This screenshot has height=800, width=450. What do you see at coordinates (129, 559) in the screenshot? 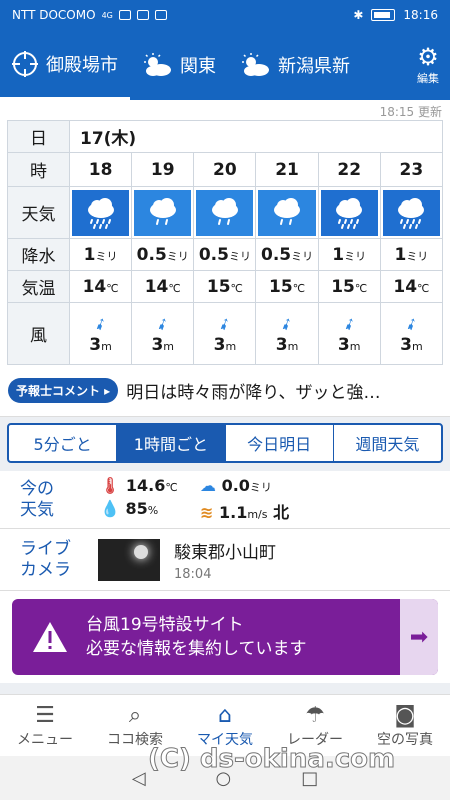
I see `live-camera-thumbnail` at bounding box center [129, 559].